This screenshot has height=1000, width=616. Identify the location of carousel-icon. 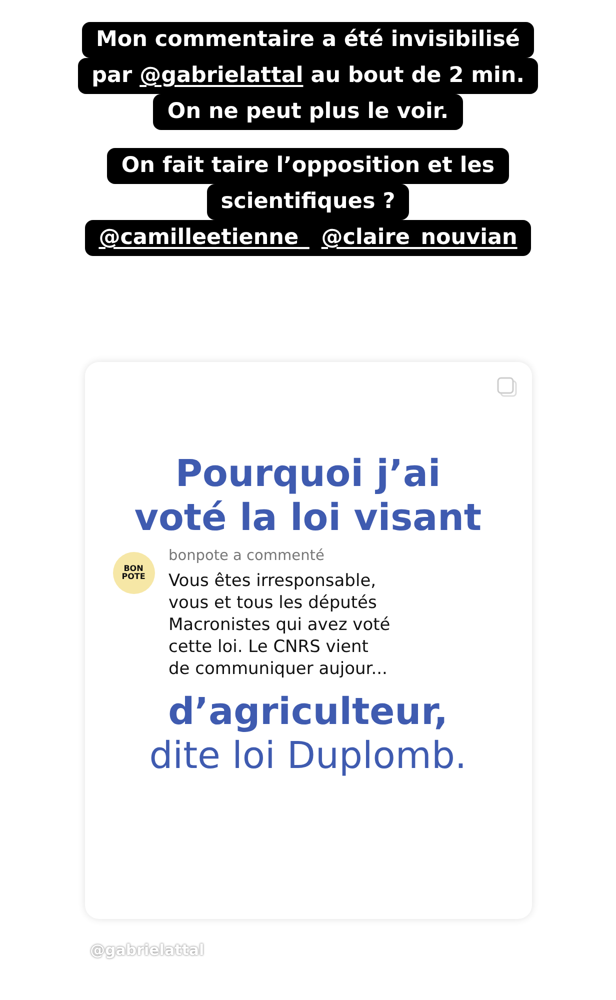
(507, 387).